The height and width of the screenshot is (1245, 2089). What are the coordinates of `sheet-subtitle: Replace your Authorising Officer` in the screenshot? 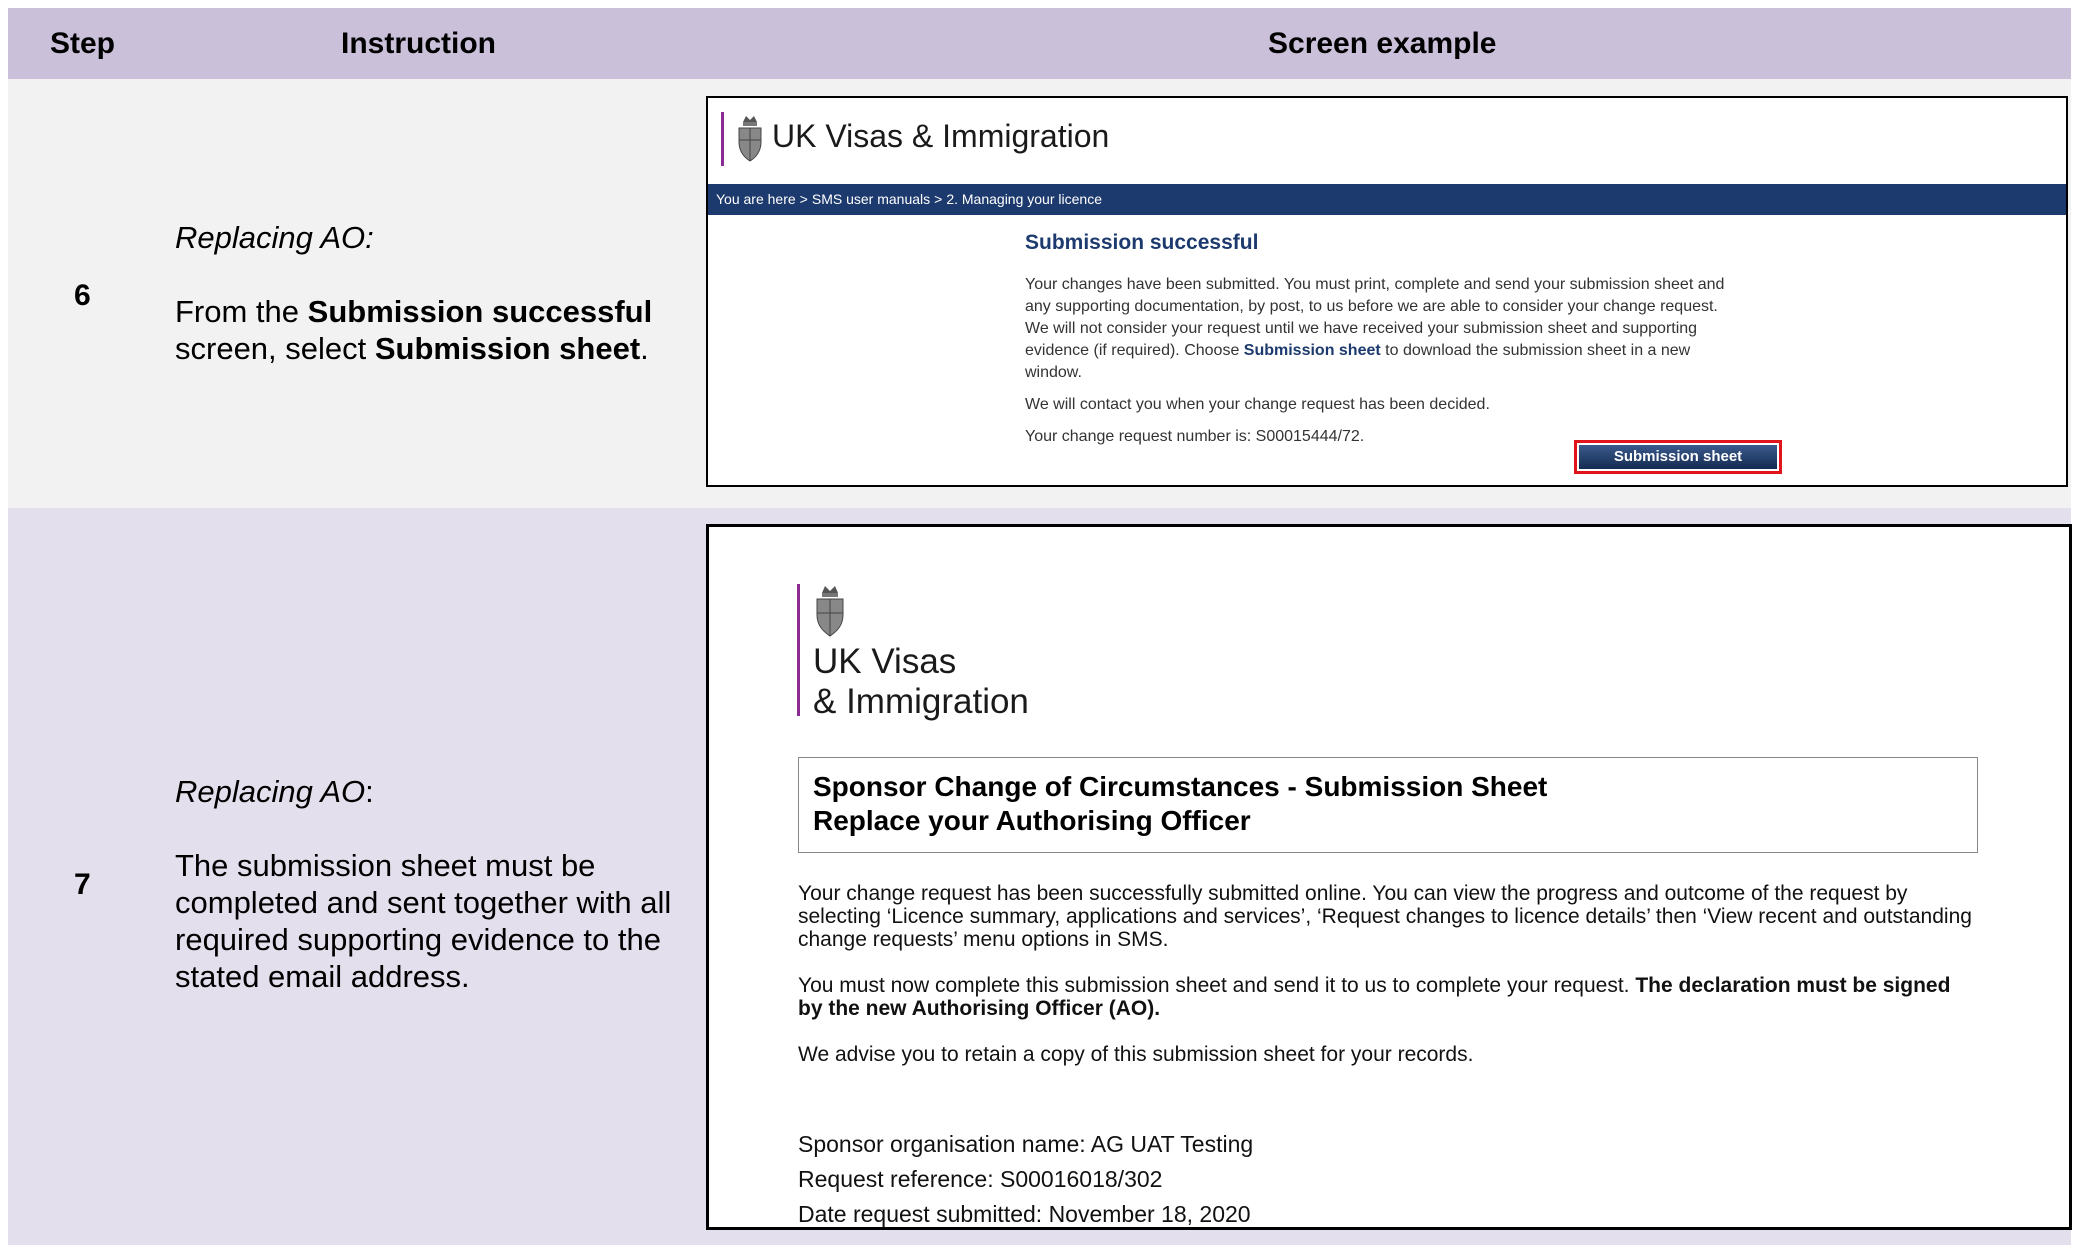 It's located at (1032, 820).